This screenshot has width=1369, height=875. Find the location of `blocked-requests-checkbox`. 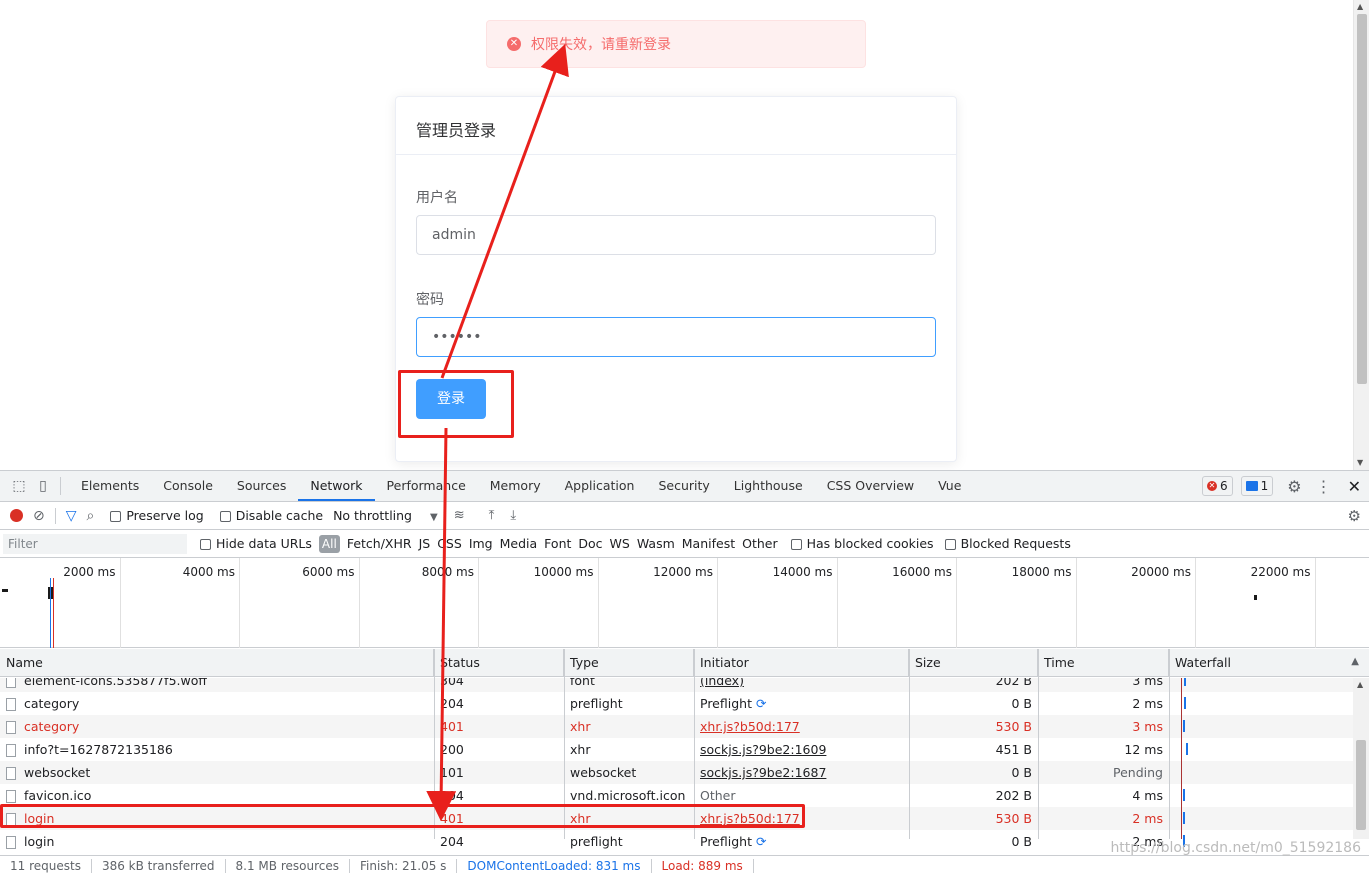

blocked-requests-checkbox is located at coordinates (950, 544).